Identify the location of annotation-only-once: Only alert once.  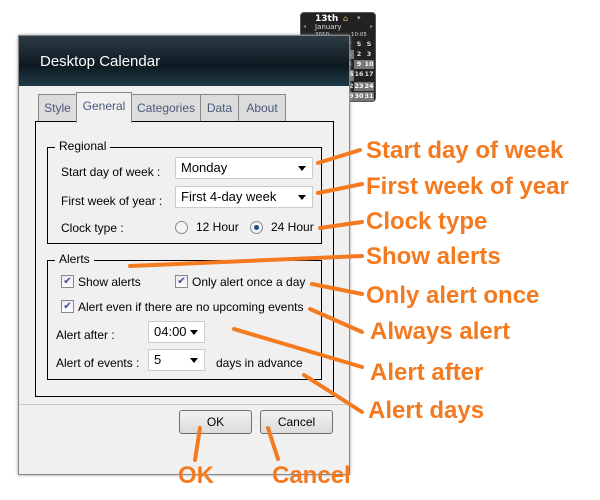
(453, 295).